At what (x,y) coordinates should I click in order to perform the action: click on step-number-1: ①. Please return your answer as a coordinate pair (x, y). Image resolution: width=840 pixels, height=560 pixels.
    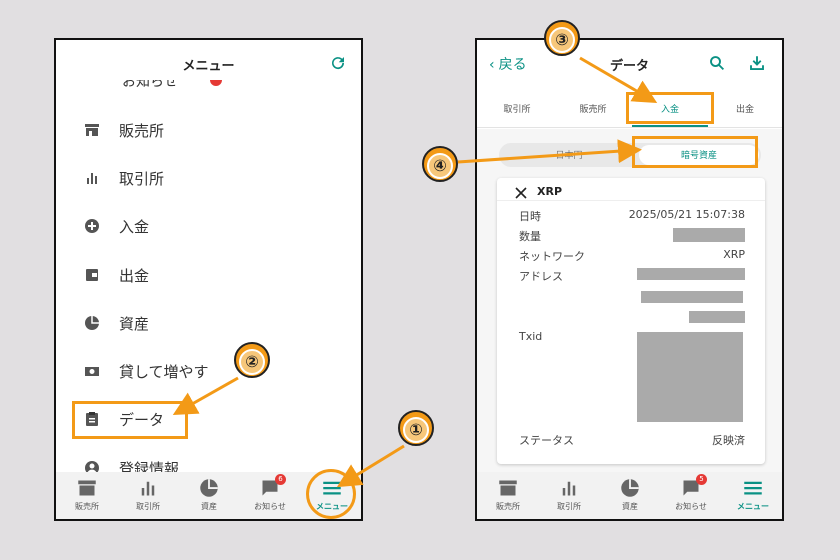
    Looking at the image, I should click on (416, 428).